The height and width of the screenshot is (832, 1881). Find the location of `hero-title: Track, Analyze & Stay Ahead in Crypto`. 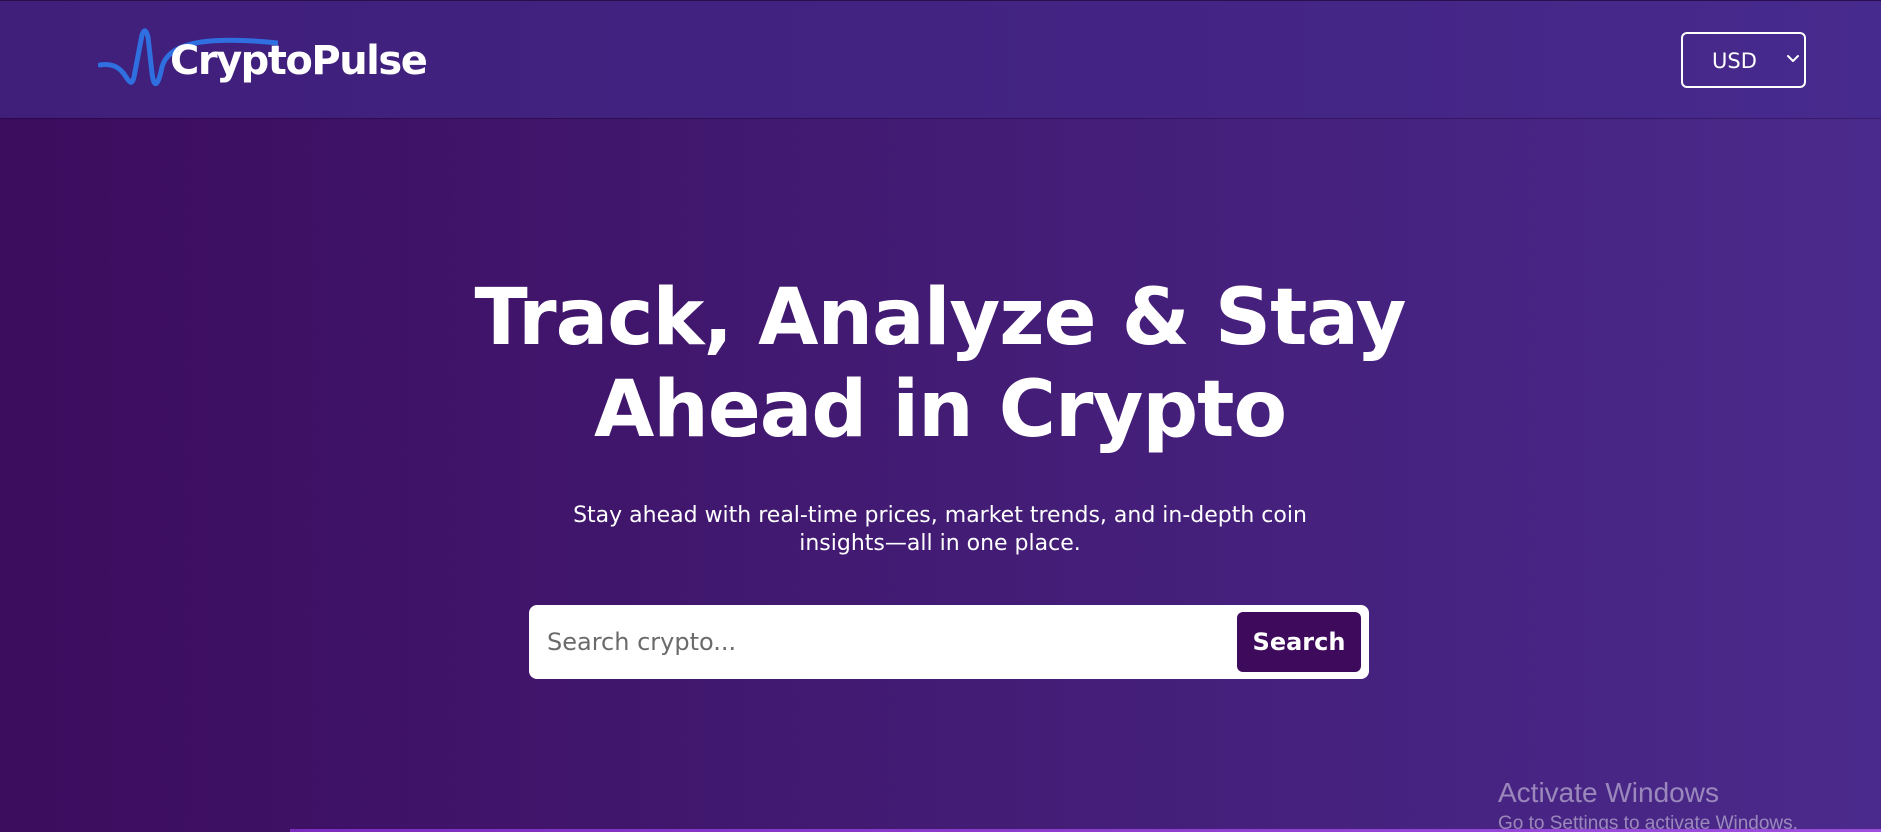

hero-title: Track, Analyze & Stay Ahead in Crypto is located at coordinates (940, 364).